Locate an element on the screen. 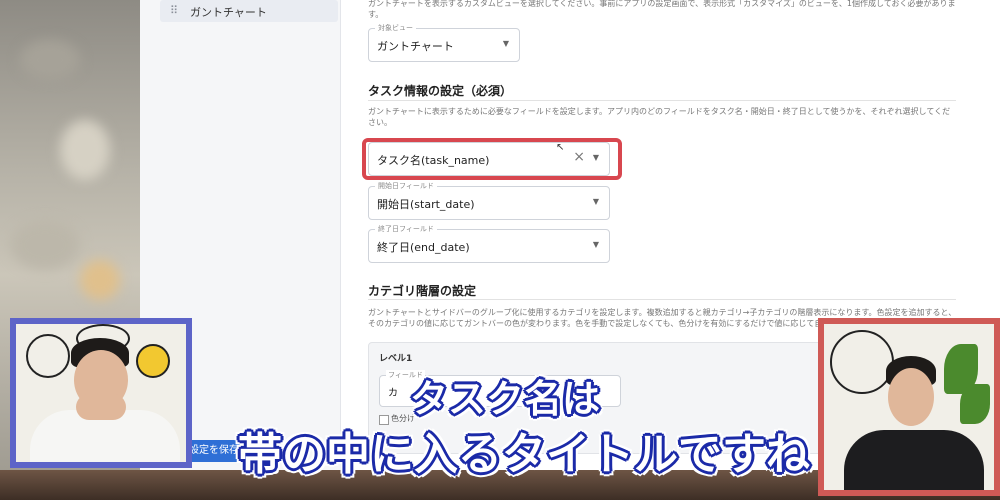 This screenshot has height=500, width=1000. task-section-title: タスク情報の設定（必須） is located at coordinates (440, 91).